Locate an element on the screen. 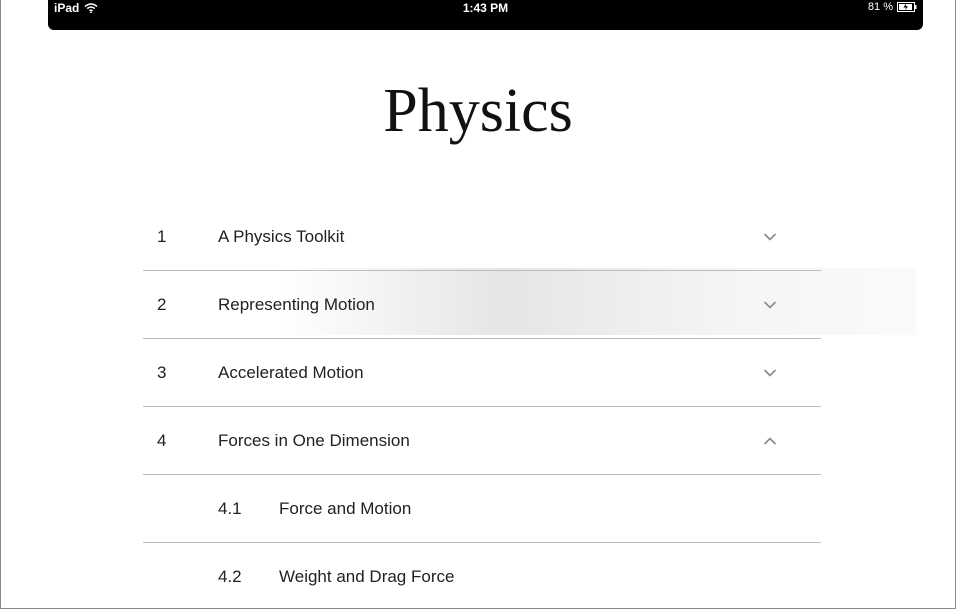  battery-icon is located at coordinates (907, 7).